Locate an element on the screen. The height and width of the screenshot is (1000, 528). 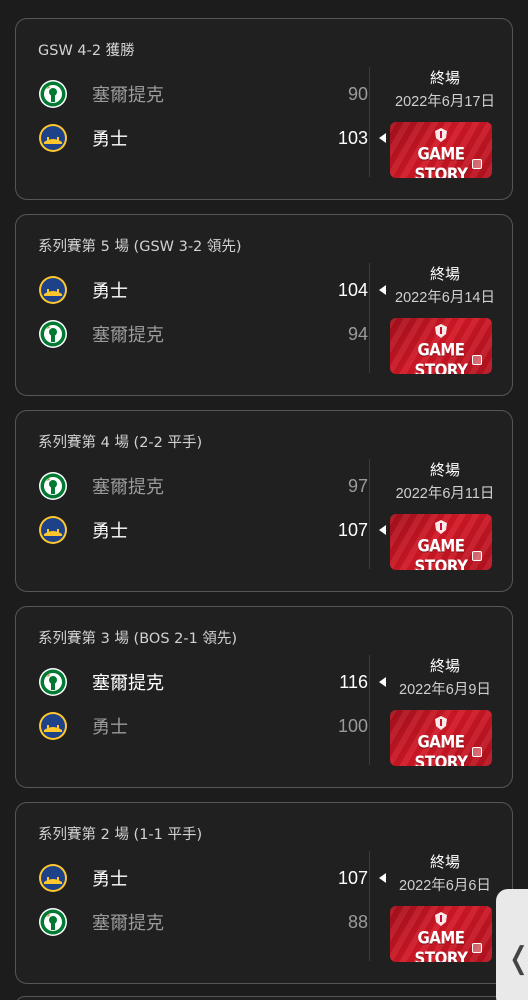
game-date: 2022年6月11日 is located at coordinates (445, 494).